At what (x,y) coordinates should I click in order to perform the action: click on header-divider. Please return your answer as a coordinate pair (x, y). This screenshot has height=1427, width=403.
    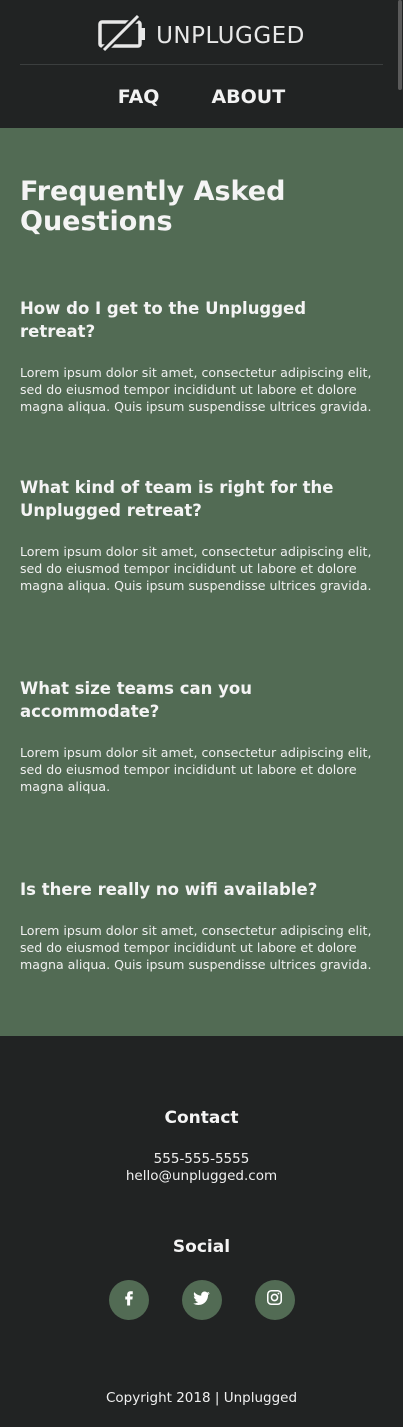
    Looking at the image, I should click on (201, 64).